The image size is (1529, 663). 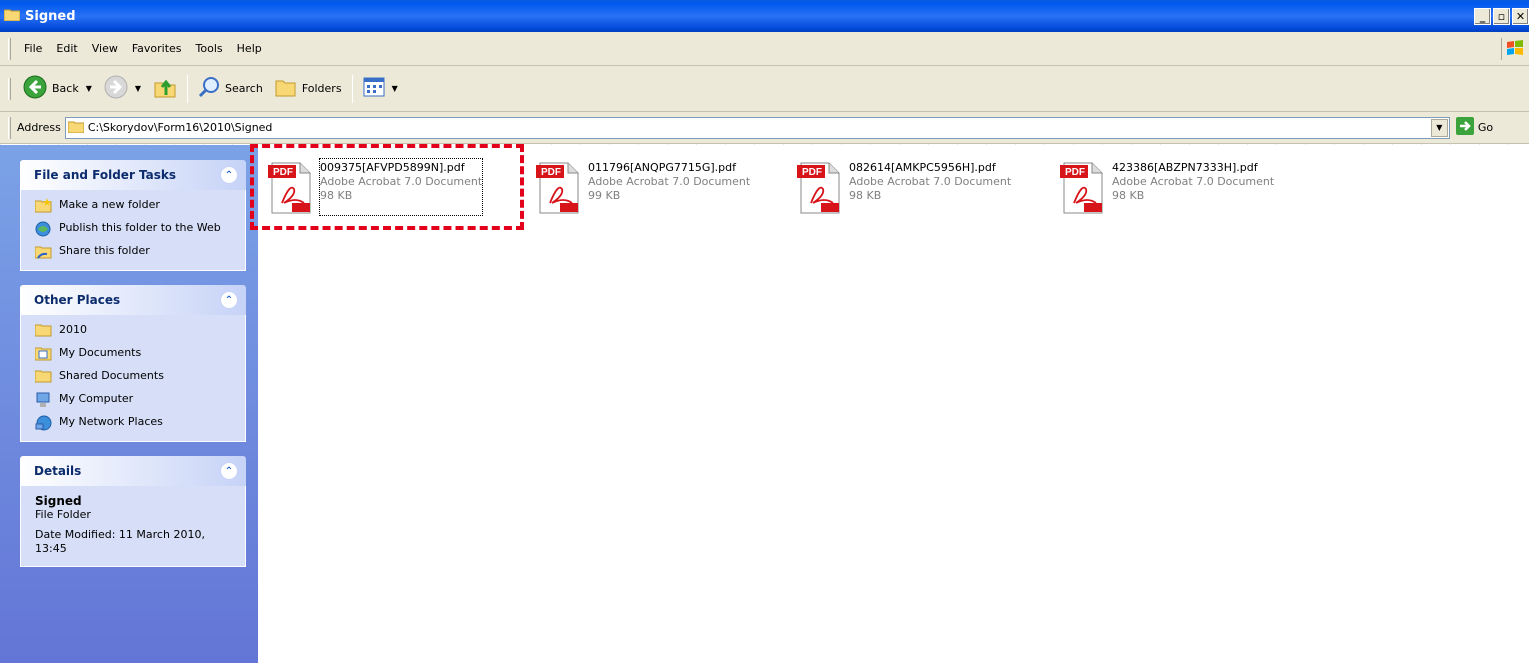 I want to click on place-shared-documents: Shared Documents, so click(x=134, y=377).